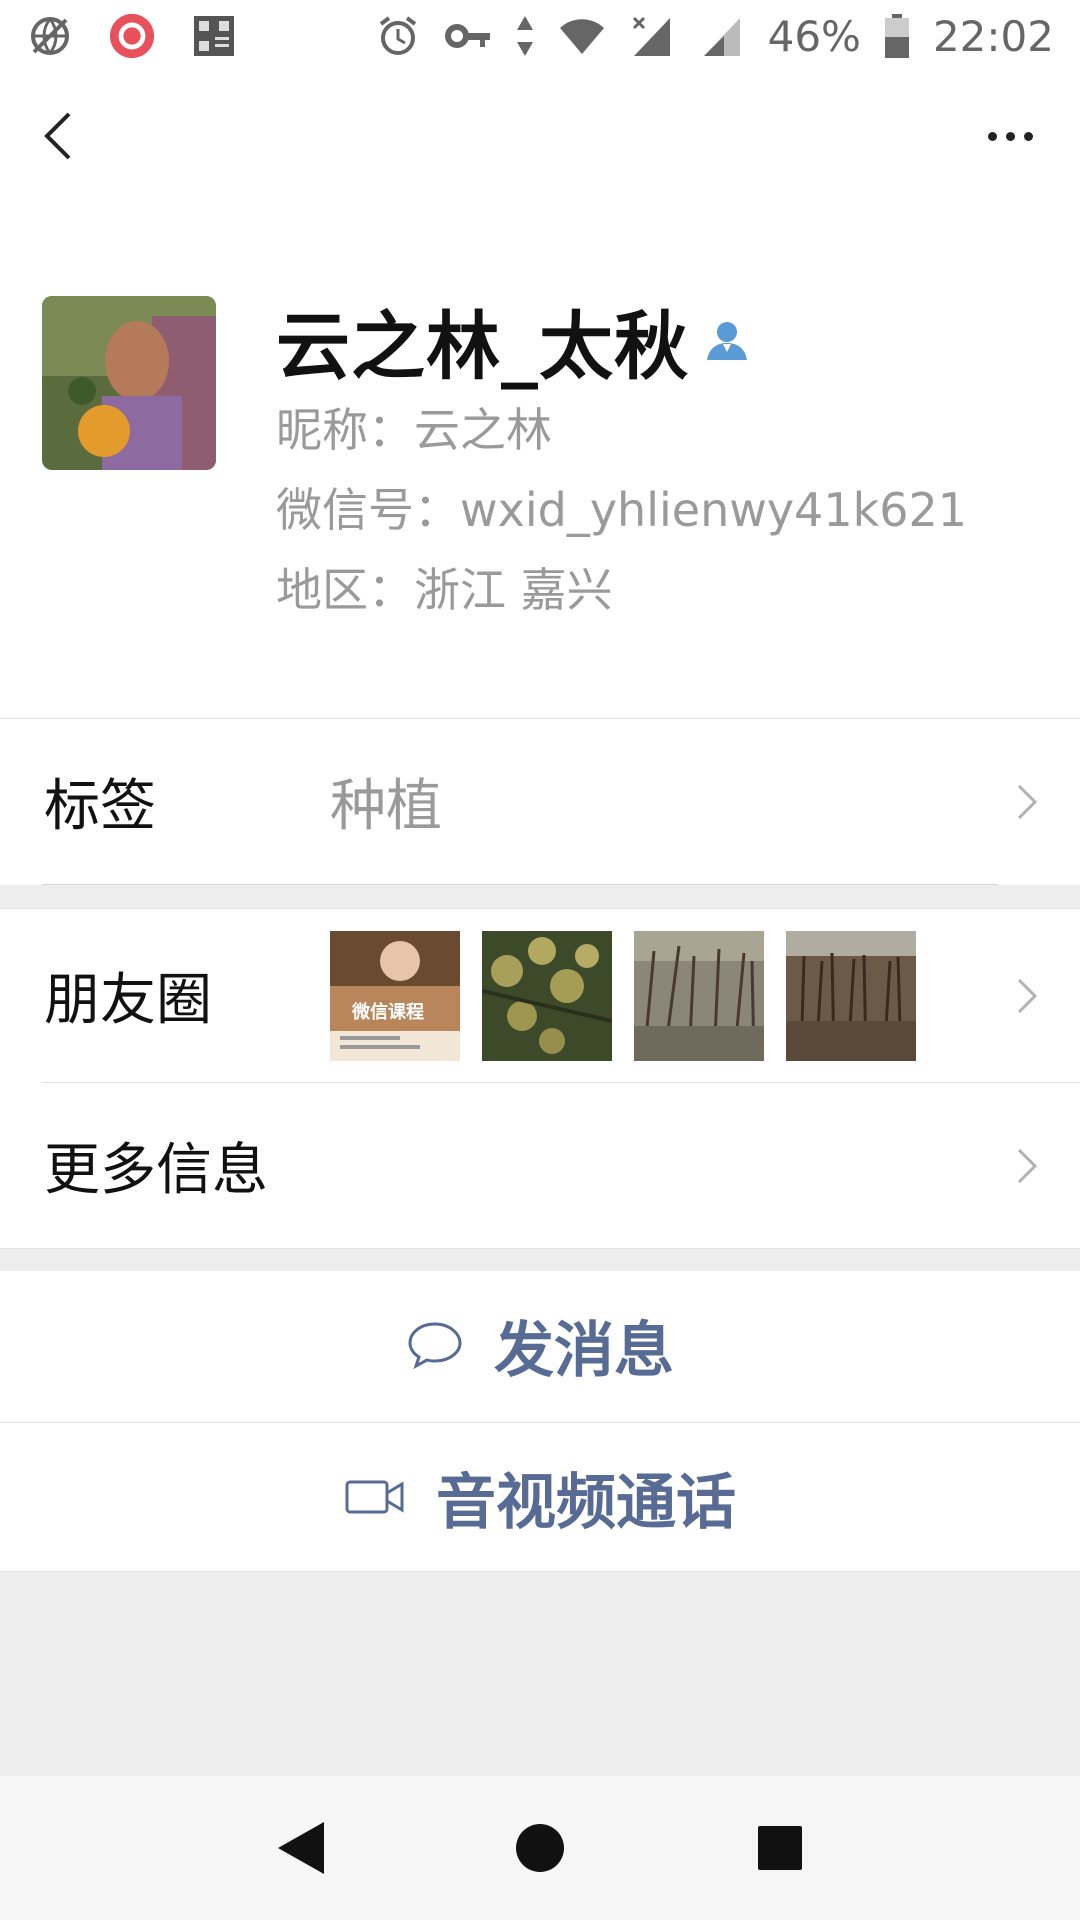 The width and height of the screenshot is (1080, 1920). I want to click on signal-no-sim-icon, so click(652, 36).